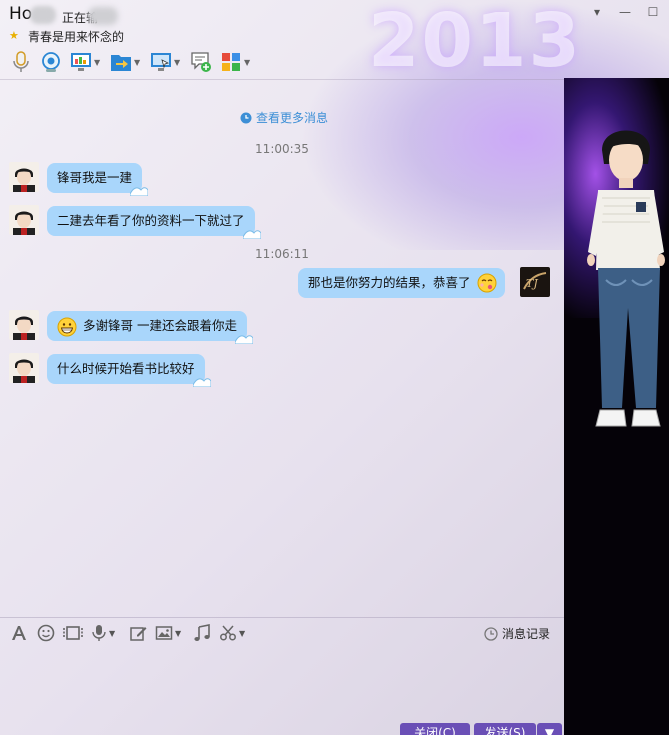 This screenshot has height=735, width=669. Describe the element at coordinates (138, 633) in the screenshot. I see `screenshot-edit-icon` at that location.